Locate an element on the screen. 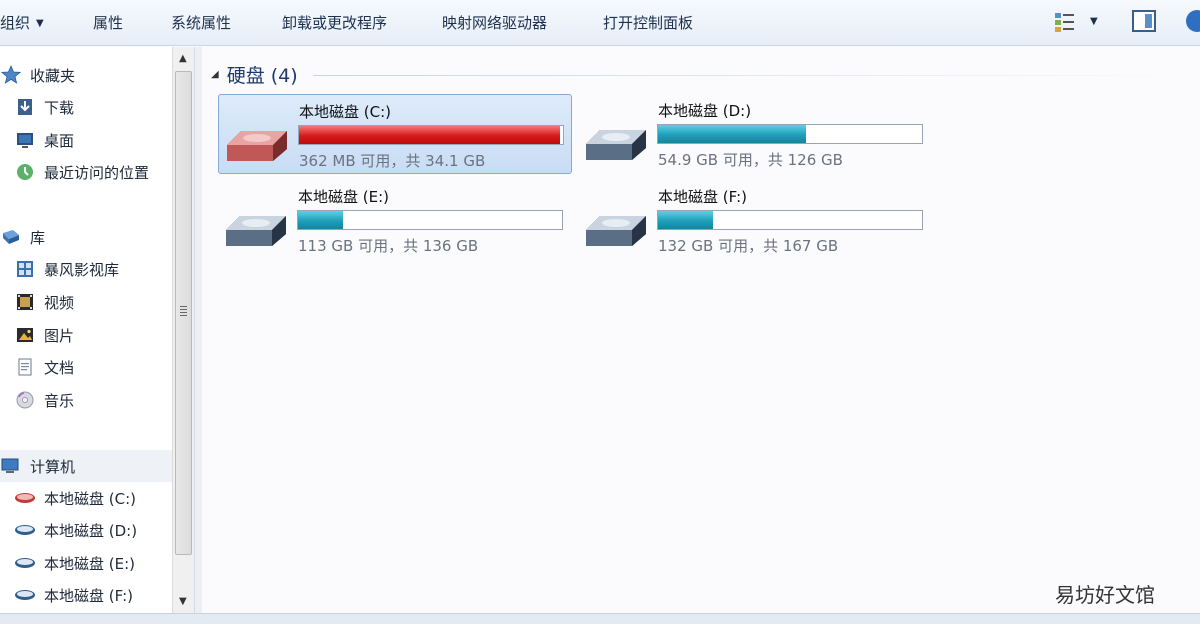 The image size is (1200, 624). recent-places-icon is located at coordinates (25, 172).